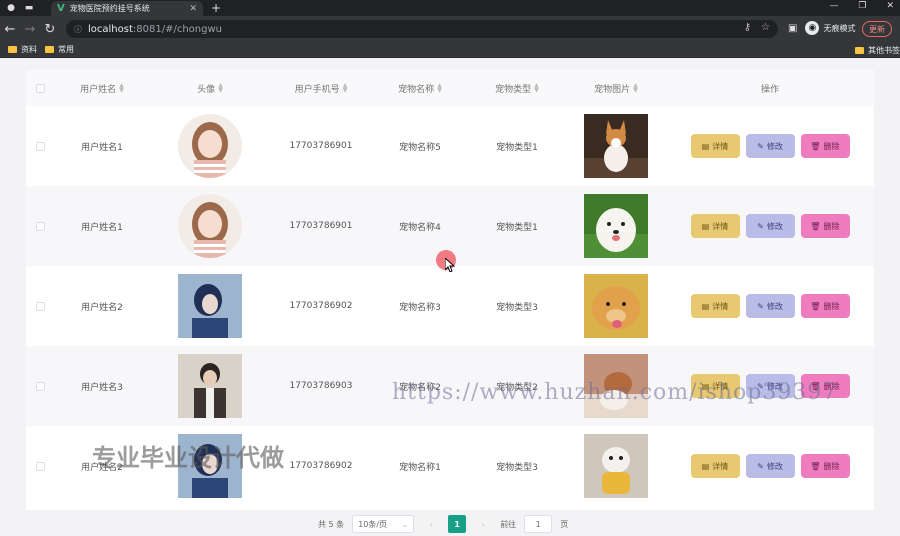  I want to click on browser-menu-icon: ●, so click(11, 8).